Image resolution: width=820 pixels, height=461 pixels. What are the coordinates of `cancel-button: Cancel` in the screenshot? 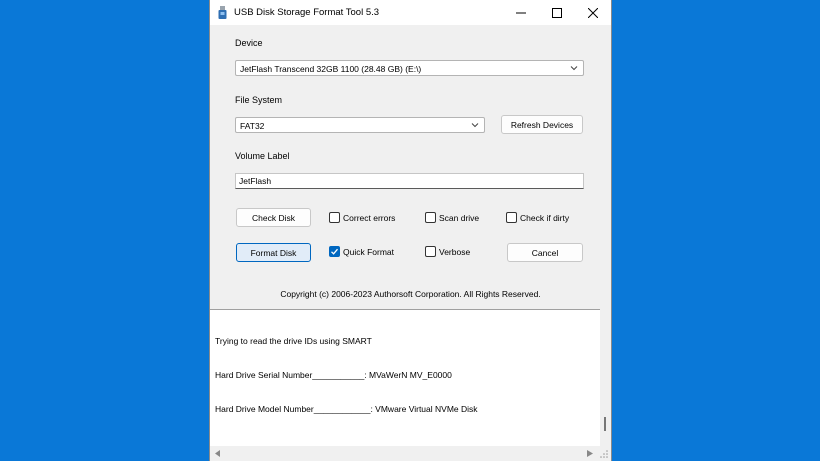 It's located at (545, 252).